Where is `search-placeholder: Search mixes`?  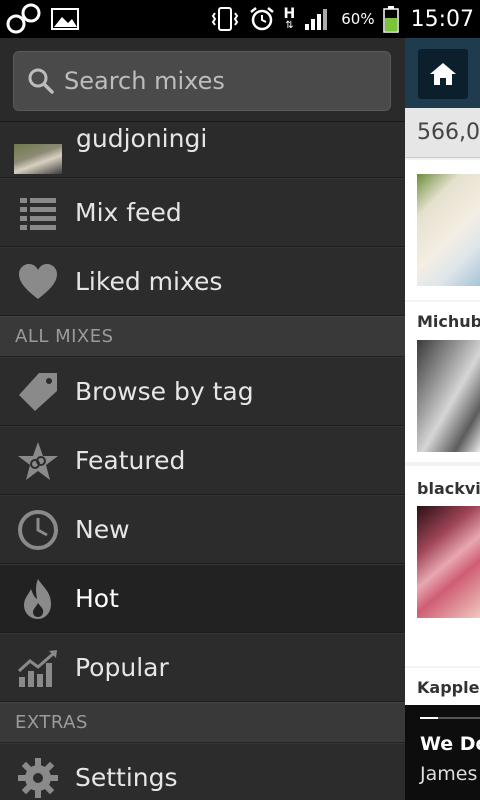
search-placeholder: Search mixes is located at coordinates (144, 81).